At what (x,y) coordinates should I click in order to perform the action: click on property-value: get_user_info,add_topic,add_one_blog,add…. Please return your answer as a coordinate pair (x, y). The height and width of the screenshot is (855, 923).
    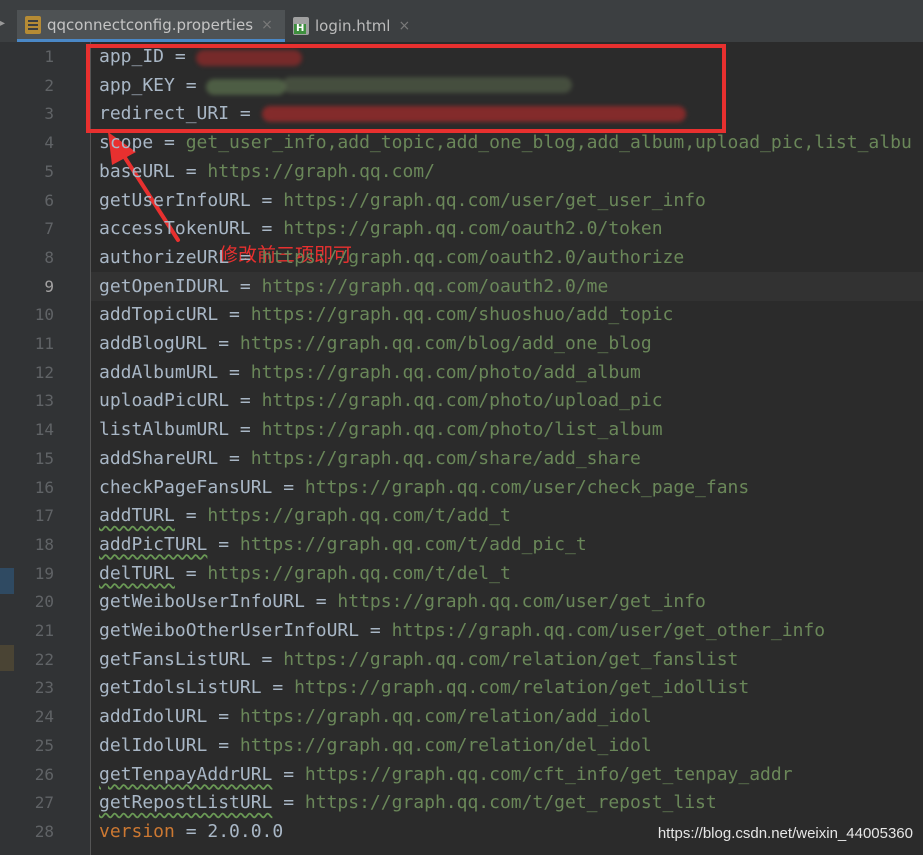
    Looking at the image, I should click on (548, 143).